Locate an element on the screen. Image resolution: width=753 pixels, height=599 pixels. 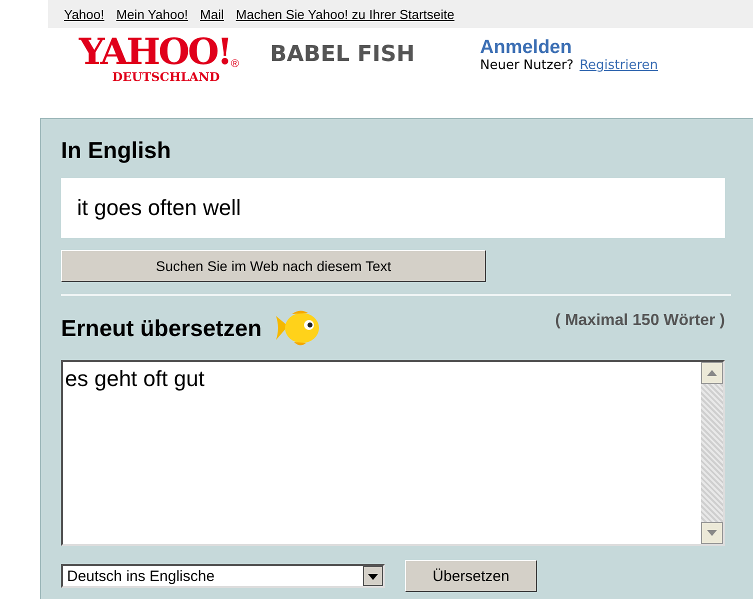
nav-link: Mein Yahoo! is located at coordinates (152, 14).